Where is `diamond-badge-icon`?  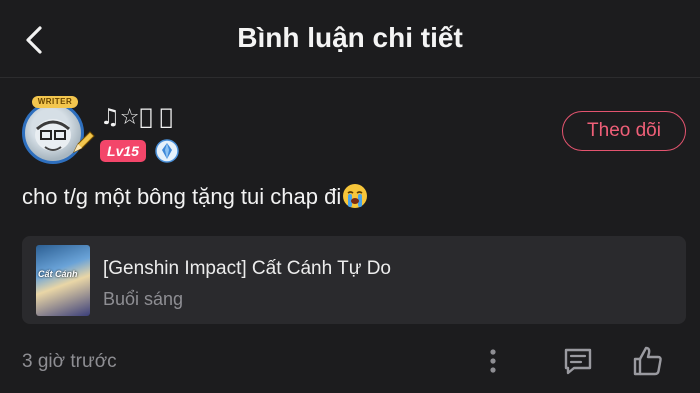
diamond-badge-icon is located at coordinates (167, 151).